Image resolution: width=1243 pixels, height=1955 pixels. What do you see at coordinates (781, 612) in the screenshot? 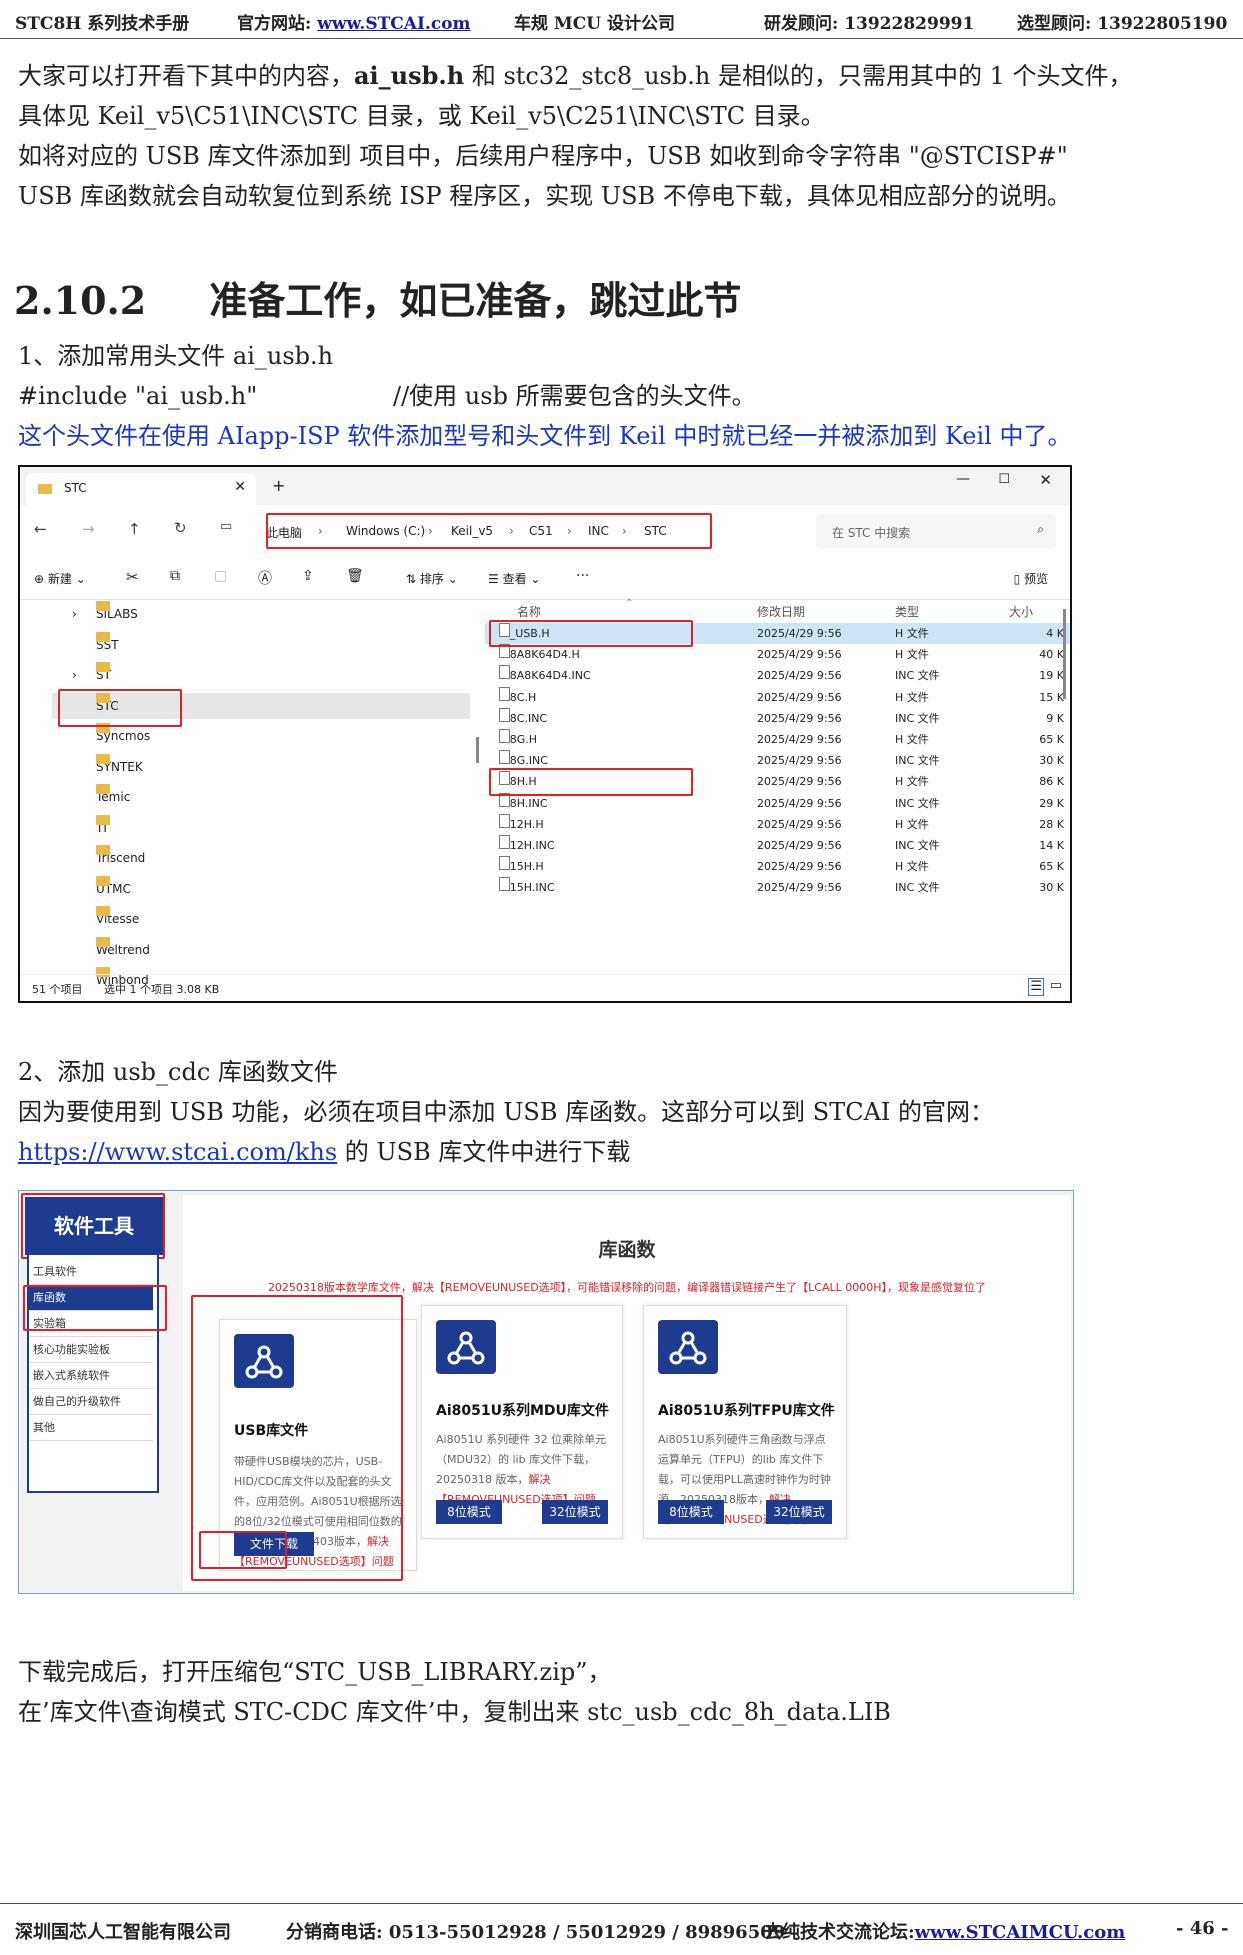
I see `column-date: 修改日期` at bounding box center [781, 612].